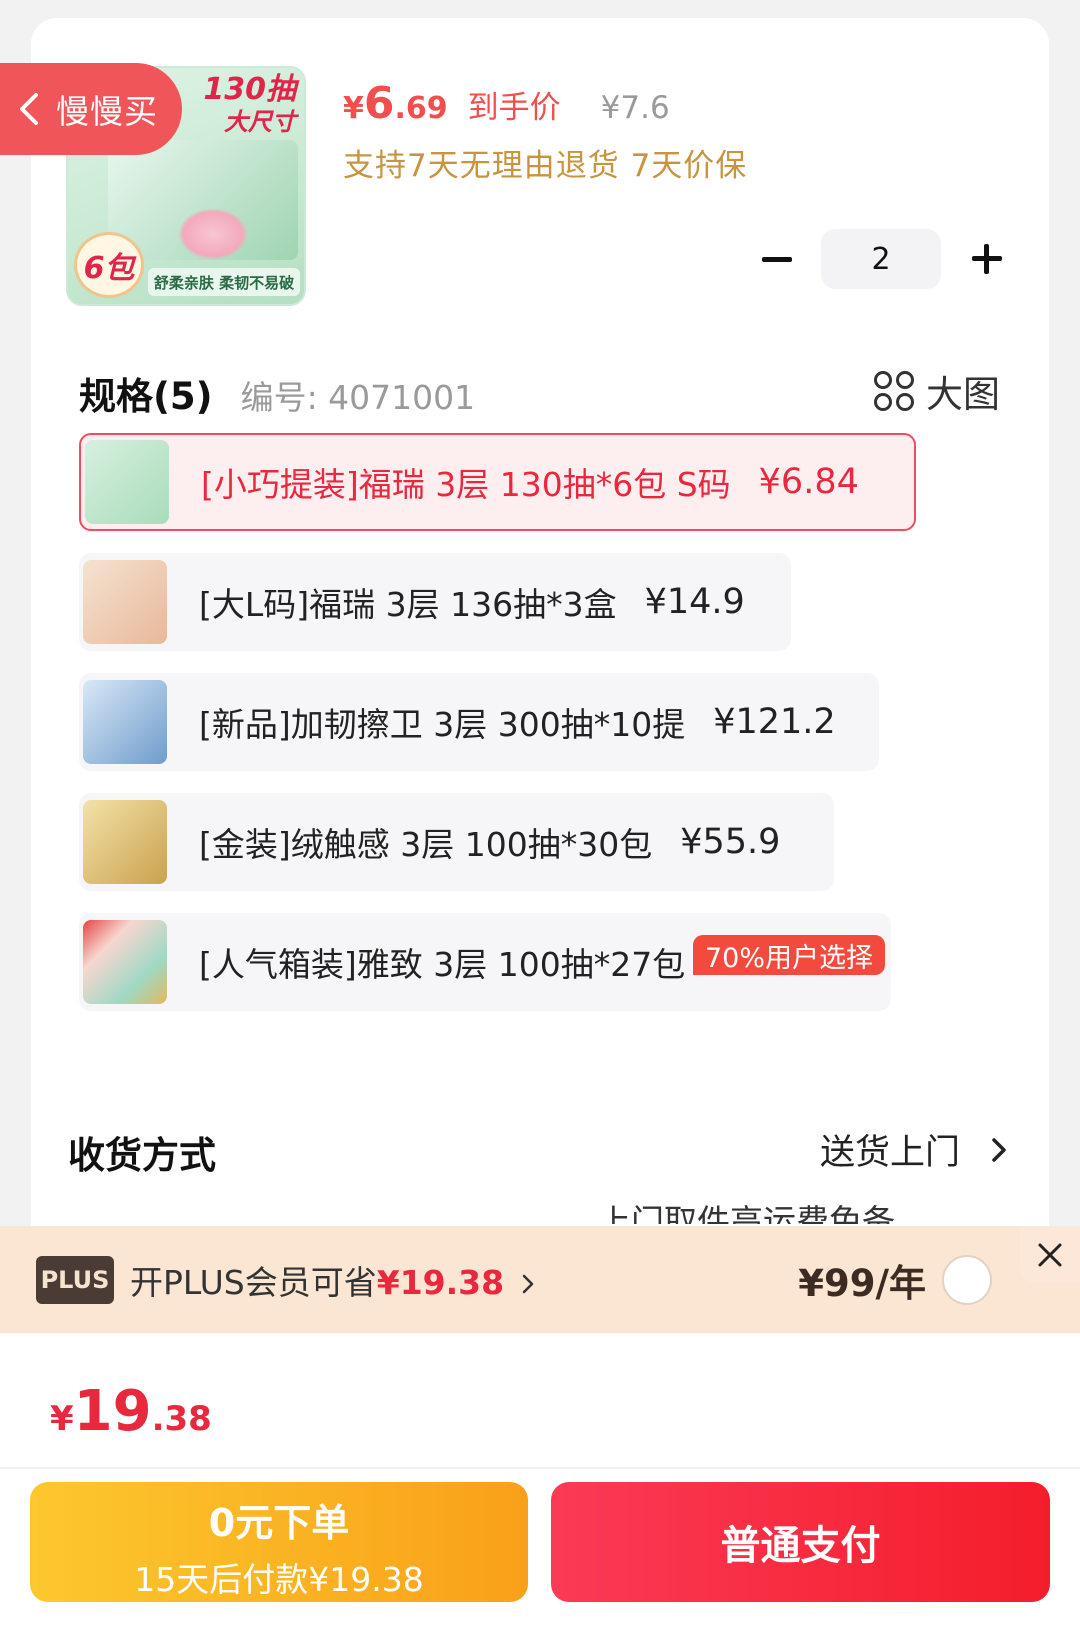  What do you see at coordinates (279, 1579) in the screenshot?
I see `pay-later-subtitle: 15天后付款¥19.38` at bounding box center [279, 1579].